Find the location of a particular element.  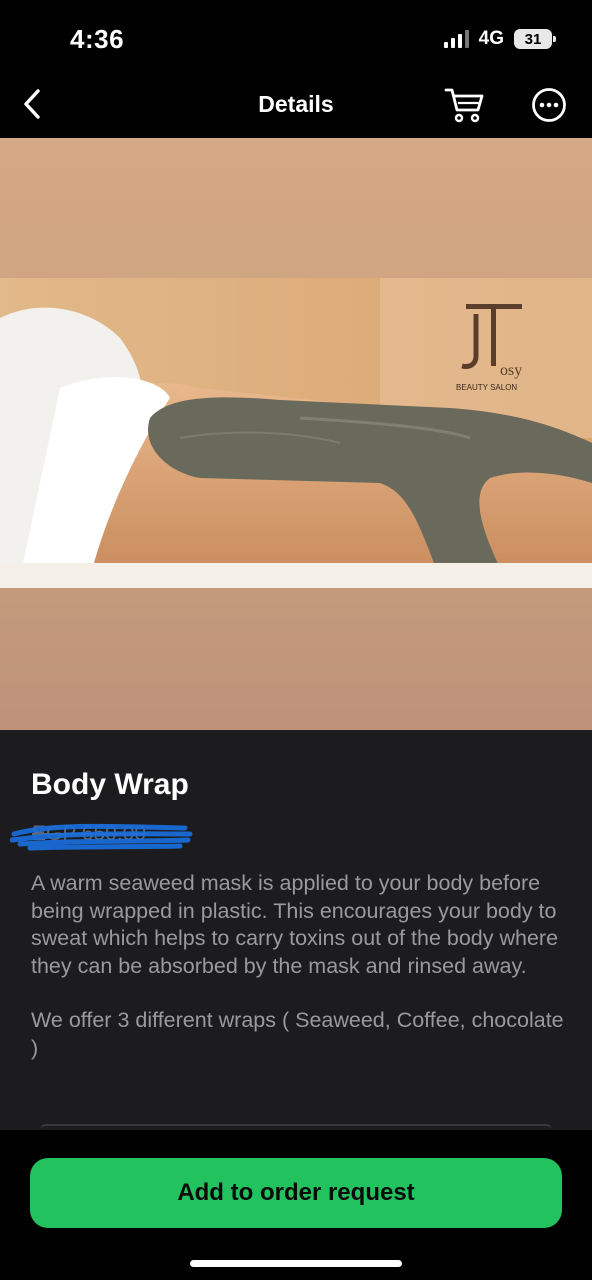

more-button is located at coordinates (549, 105).